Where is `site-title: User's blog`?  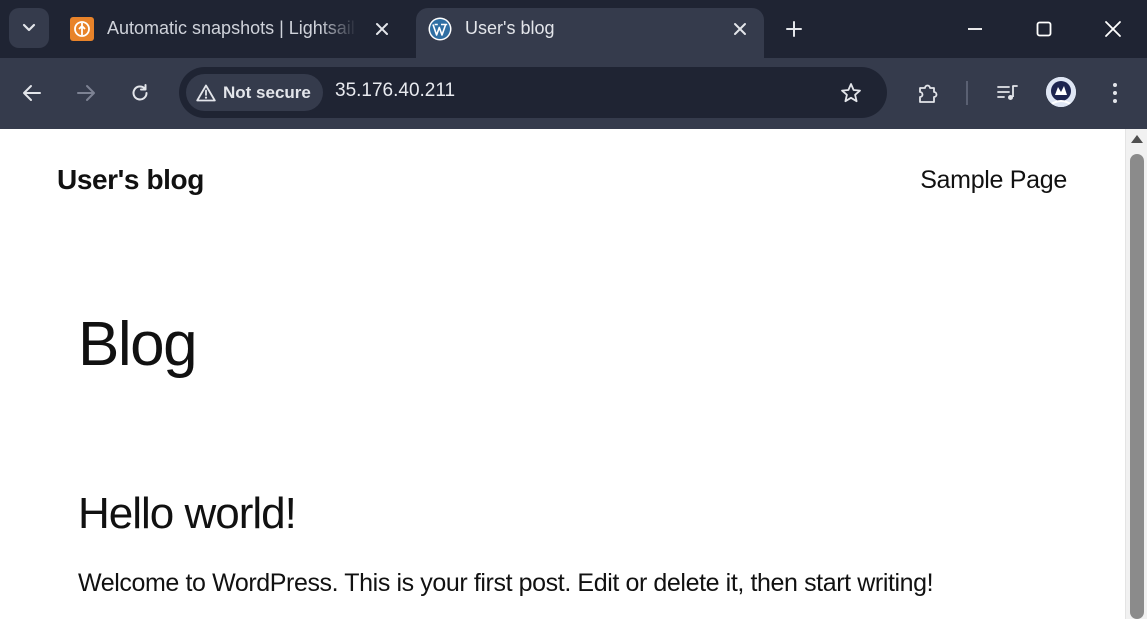 site-title: User's blog is located at coordinates (130, 180).